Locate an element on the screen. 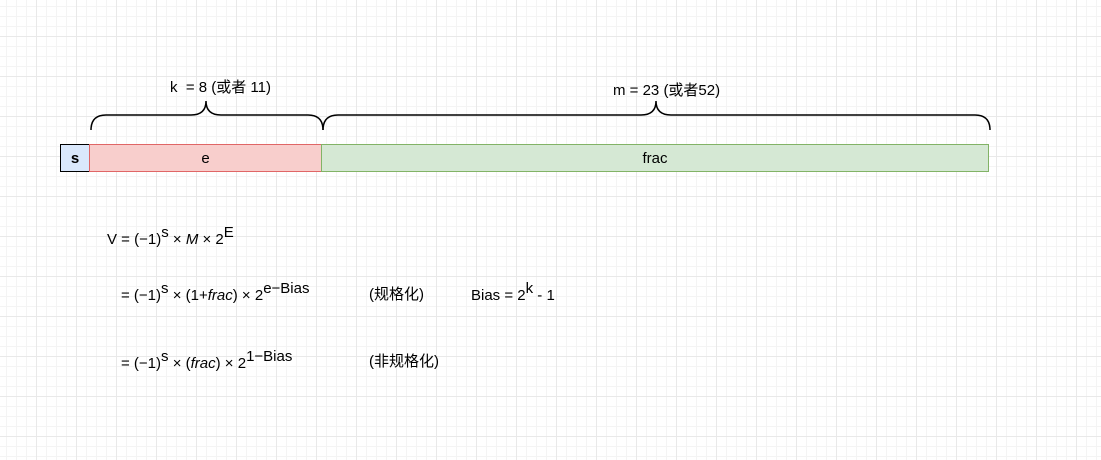  formula-normalized-mid2: ) × 2 is located at coordinates (248, 295).